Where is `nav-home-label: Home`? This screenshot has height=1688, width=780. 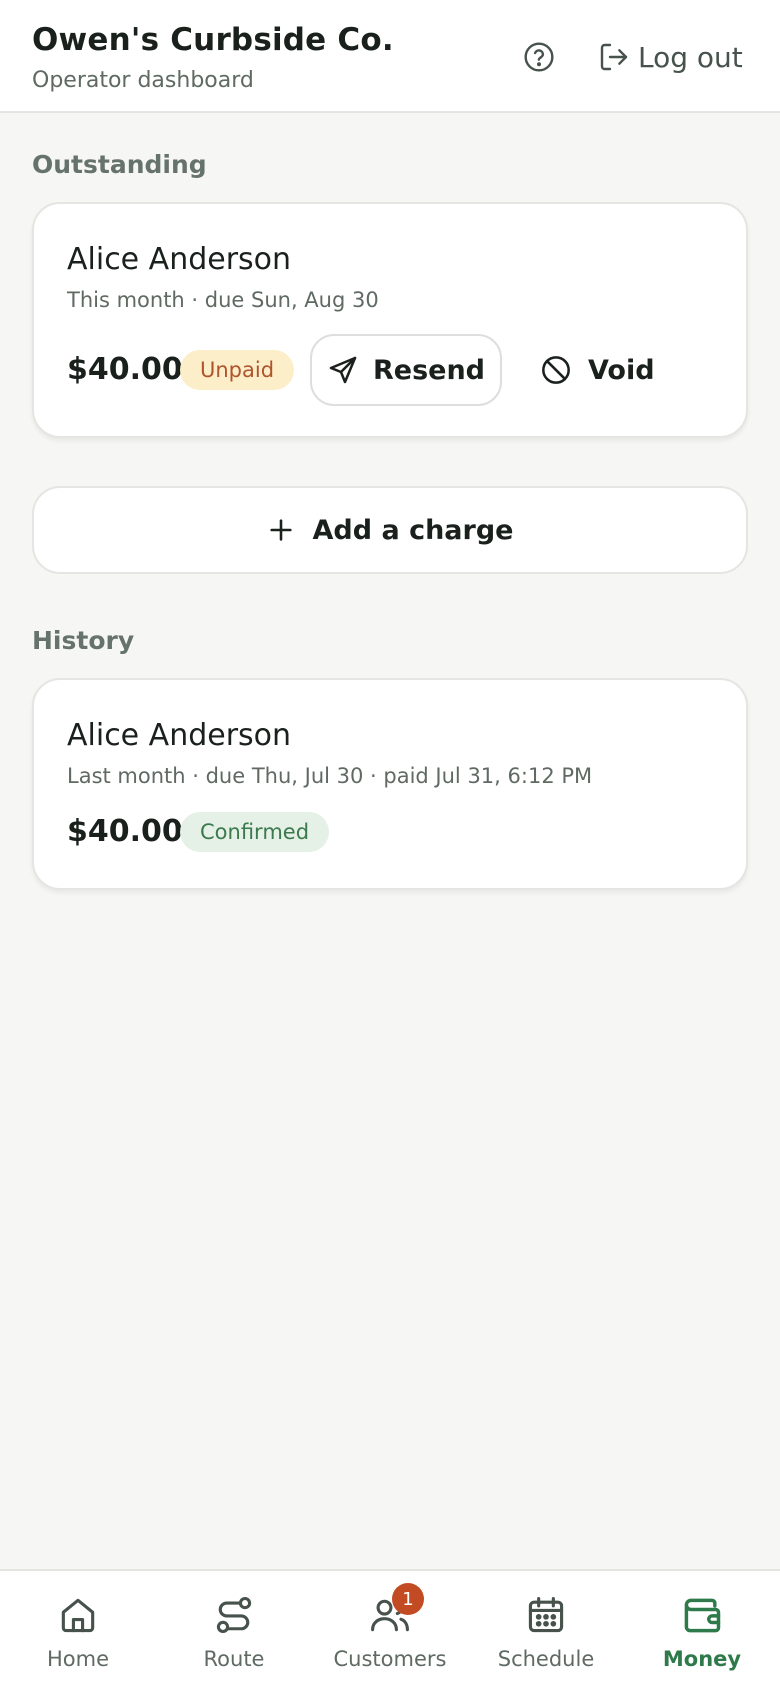 nav-home-label: Home is located at coordinates (77, 1659).